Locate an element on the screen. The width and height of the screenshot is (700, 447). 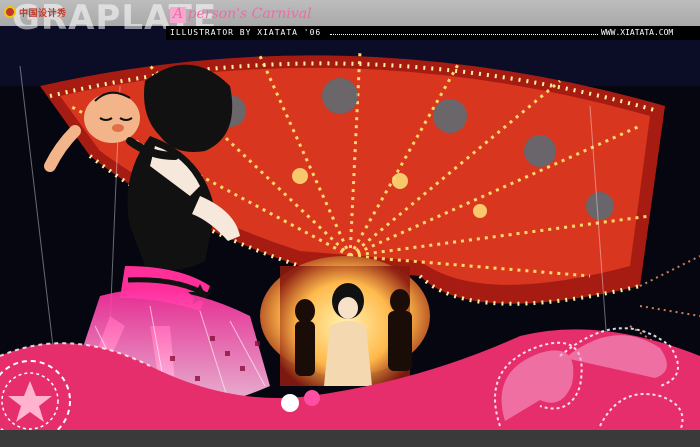
logo-text: 中国设计秀 is located at coordinates (43, 13).